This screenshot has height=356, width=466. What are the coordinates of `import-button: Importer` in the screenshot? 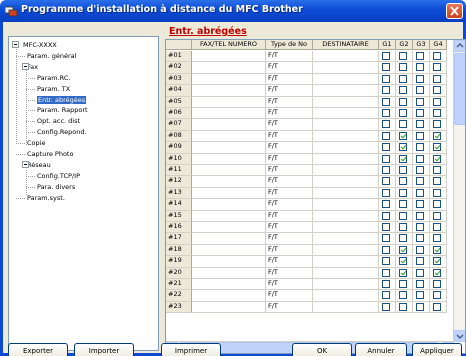 It's located at (104, 349).